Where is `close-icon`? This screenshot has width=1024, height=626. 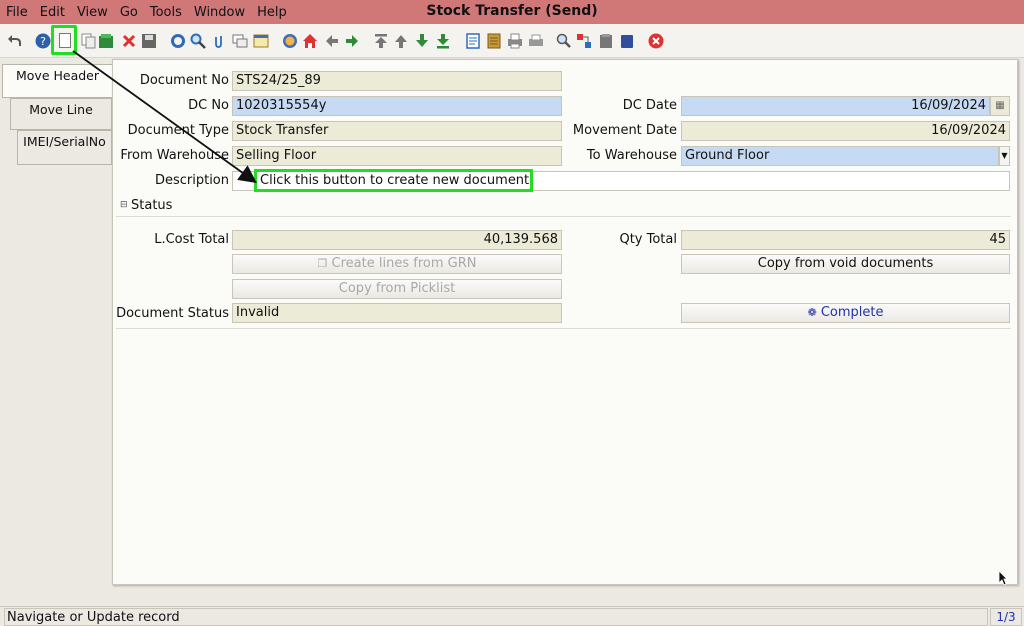
close-icon is located at coordinates (656, 41).